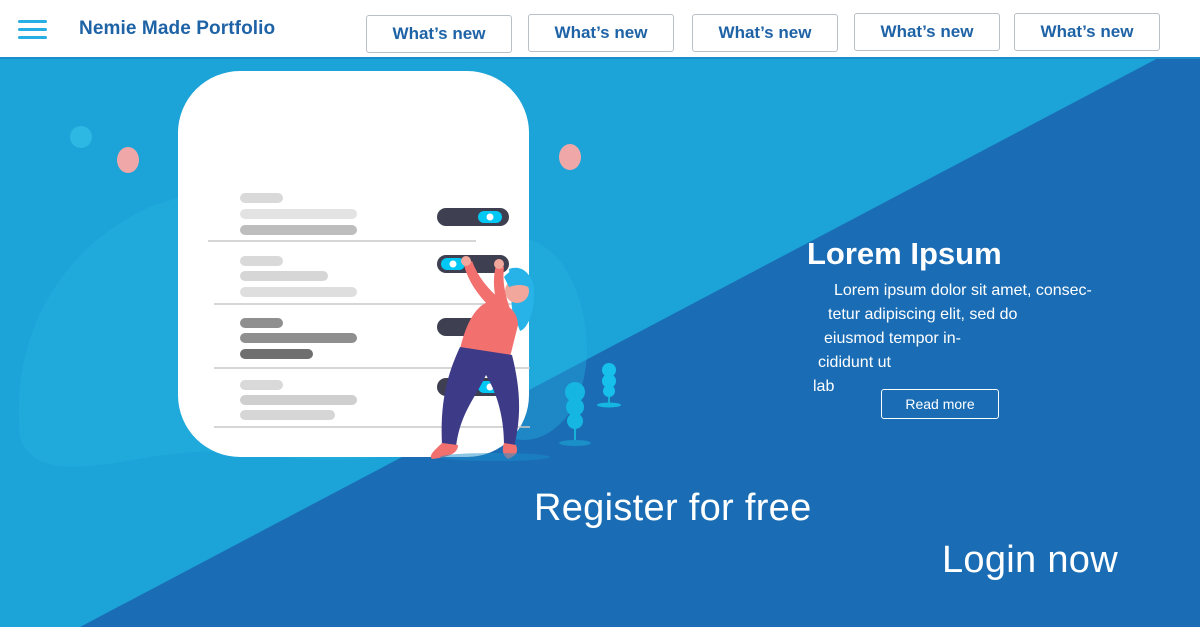  Describe the element at coordinates (81, 137) in the screenshot. I see `decor-dot` at that location.